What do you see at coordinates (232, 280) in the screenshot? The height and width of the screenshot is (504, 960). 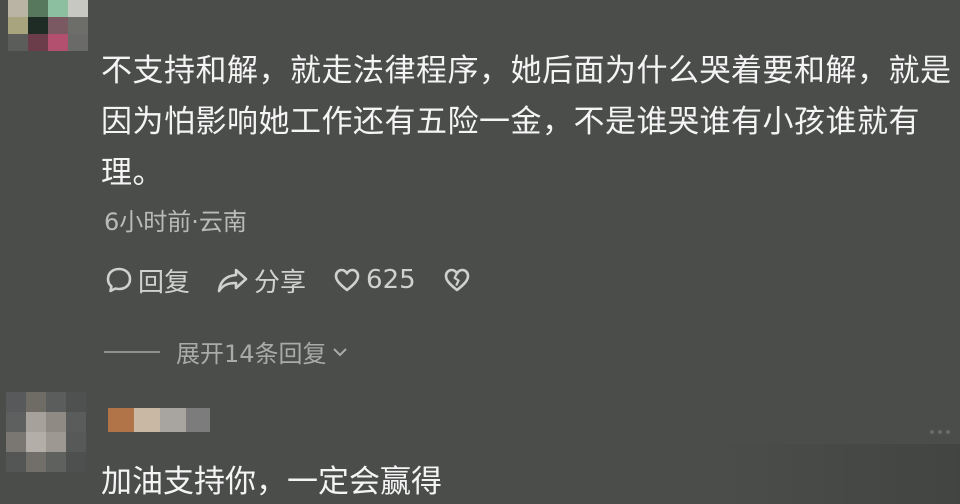 I see `share-arrow-icon` at bounding box center [232, 280].